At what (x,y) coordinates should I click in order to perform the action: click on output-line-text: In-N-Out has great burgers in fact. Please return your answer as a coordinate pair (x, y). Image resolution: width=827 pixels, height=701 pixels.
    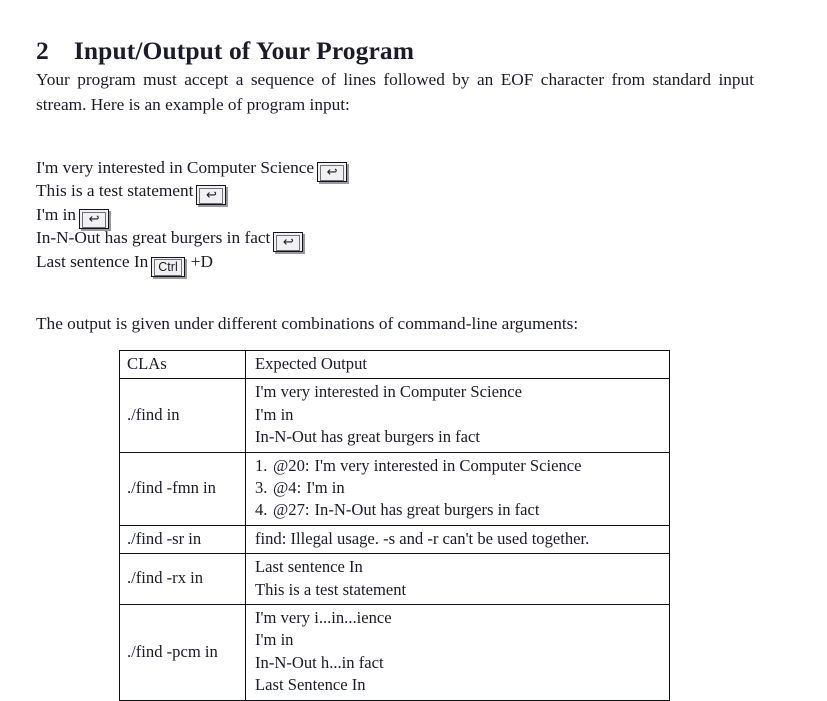
    Looking at the image, I should click on (427, 510).